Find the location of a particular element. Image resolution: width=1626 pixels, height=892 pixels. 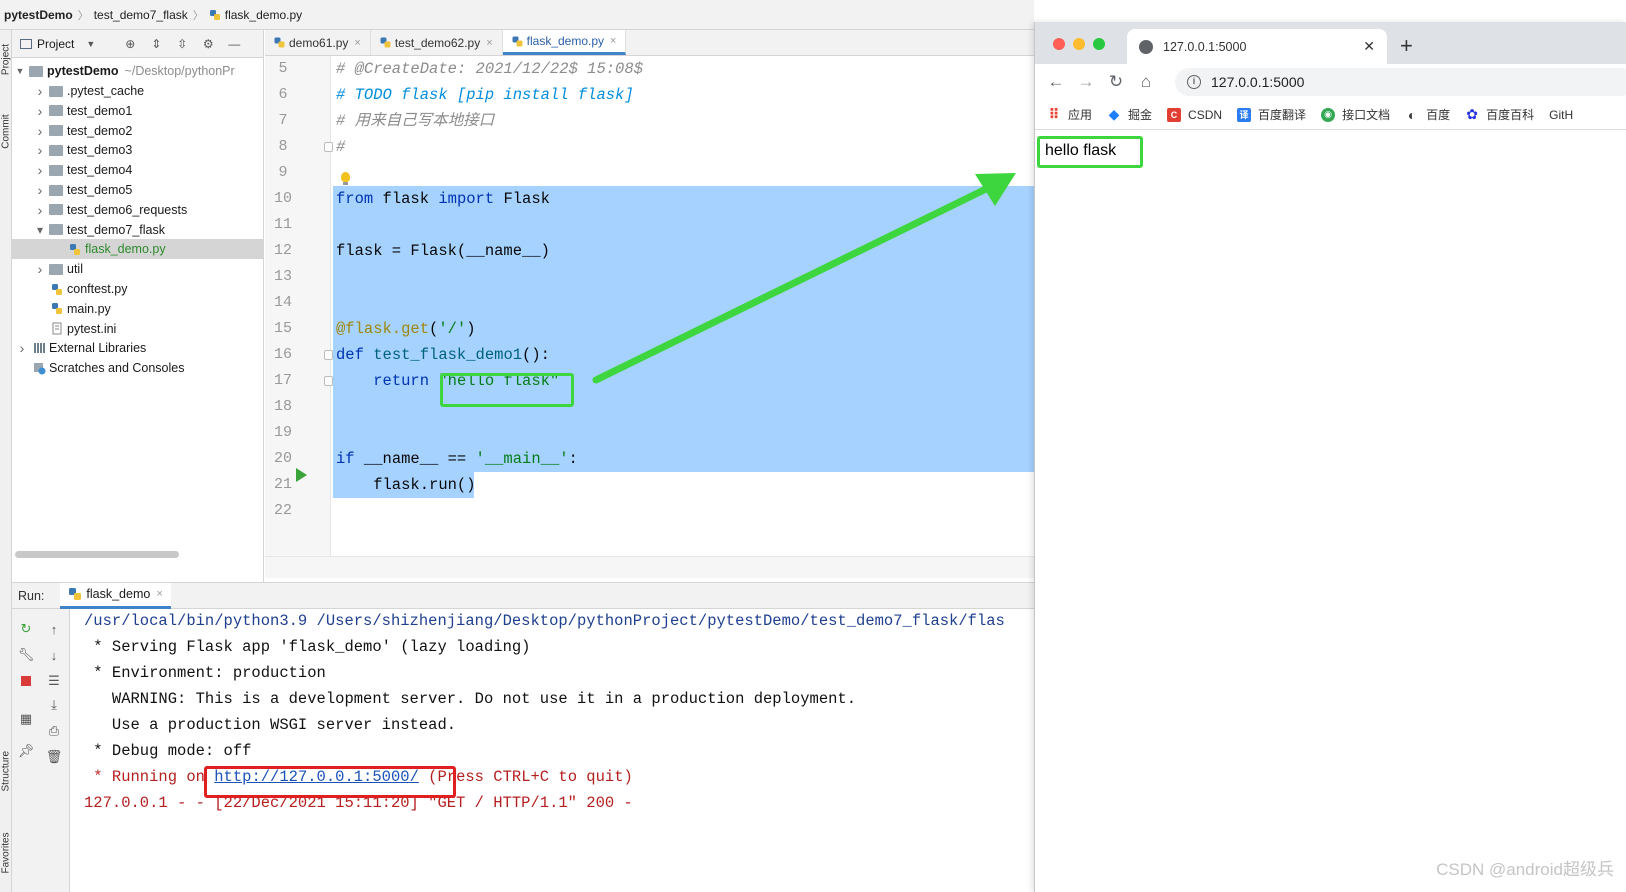

python-file-icon is located at coordinates (57, 289).